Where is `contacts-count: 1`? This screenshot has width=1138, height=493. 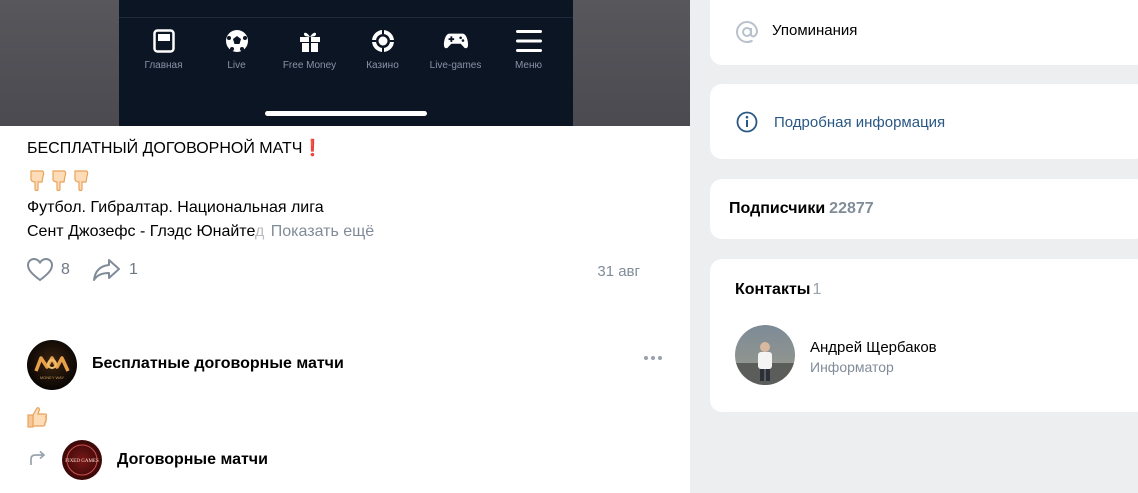 contacts-count: 1 is located at coordinates (817, 289).